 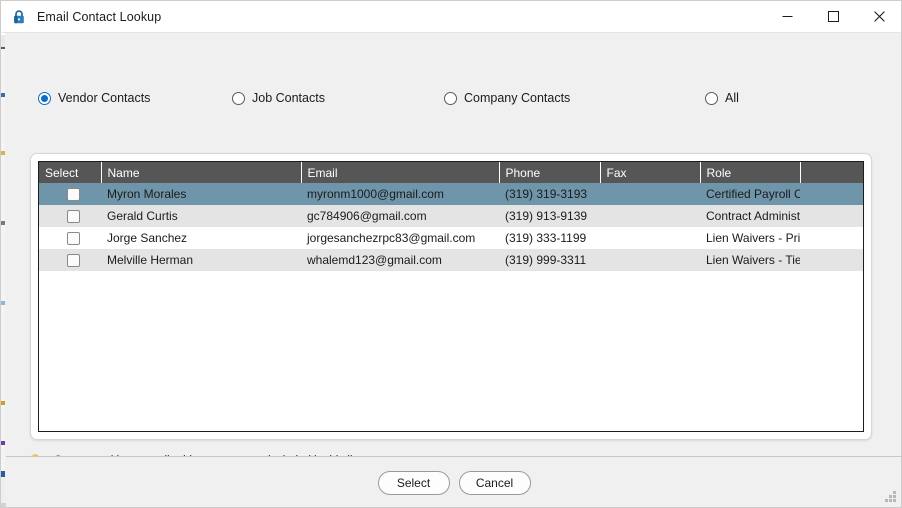 I want to click on maximize-icon, so click(x=833, y=16).